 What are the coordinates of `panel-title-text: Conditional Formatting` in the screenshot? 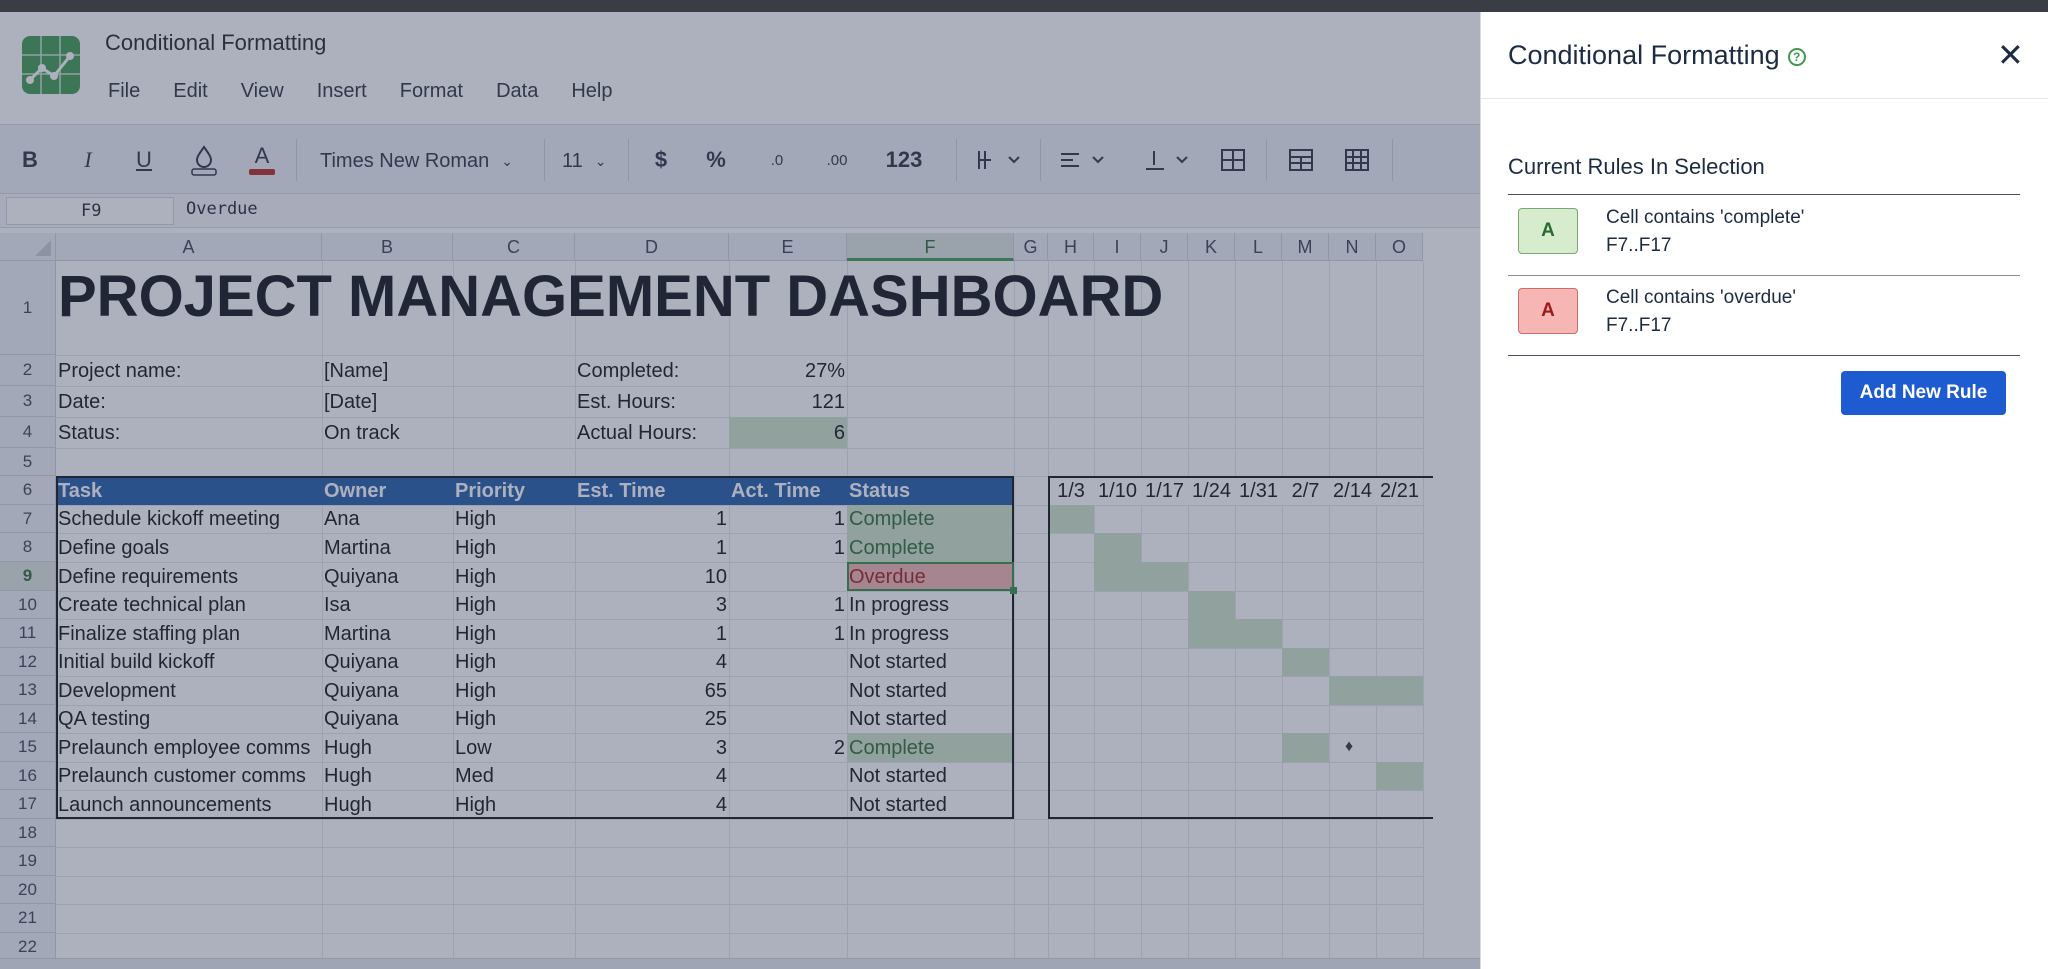 It's located at (1644, 55).